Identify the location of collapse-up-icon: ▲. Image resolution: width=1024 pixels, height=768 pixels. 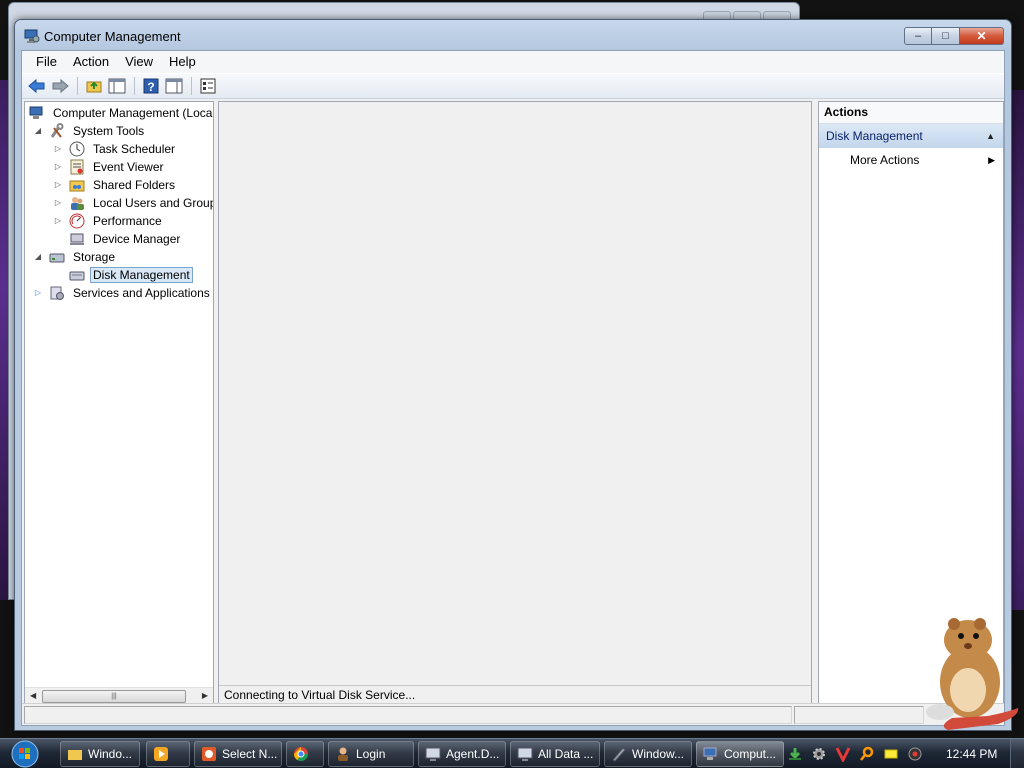
(990, 136).